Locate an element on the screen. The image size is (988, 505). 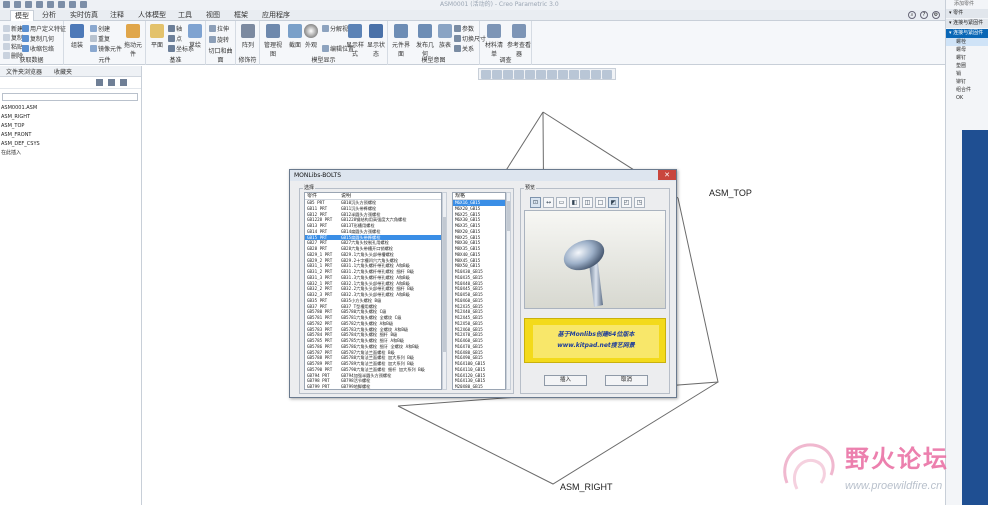
repeat-button: 重复 is located at coordinates (100, 38).